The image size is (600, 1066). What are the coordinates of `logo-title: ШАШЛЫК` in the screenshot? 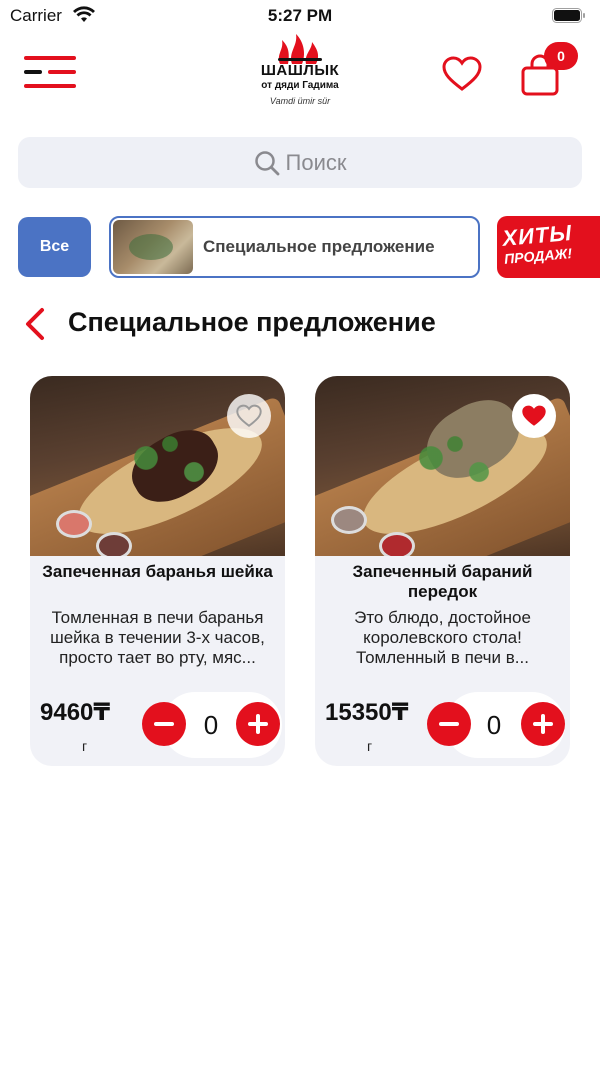 It's located at (300, 70).